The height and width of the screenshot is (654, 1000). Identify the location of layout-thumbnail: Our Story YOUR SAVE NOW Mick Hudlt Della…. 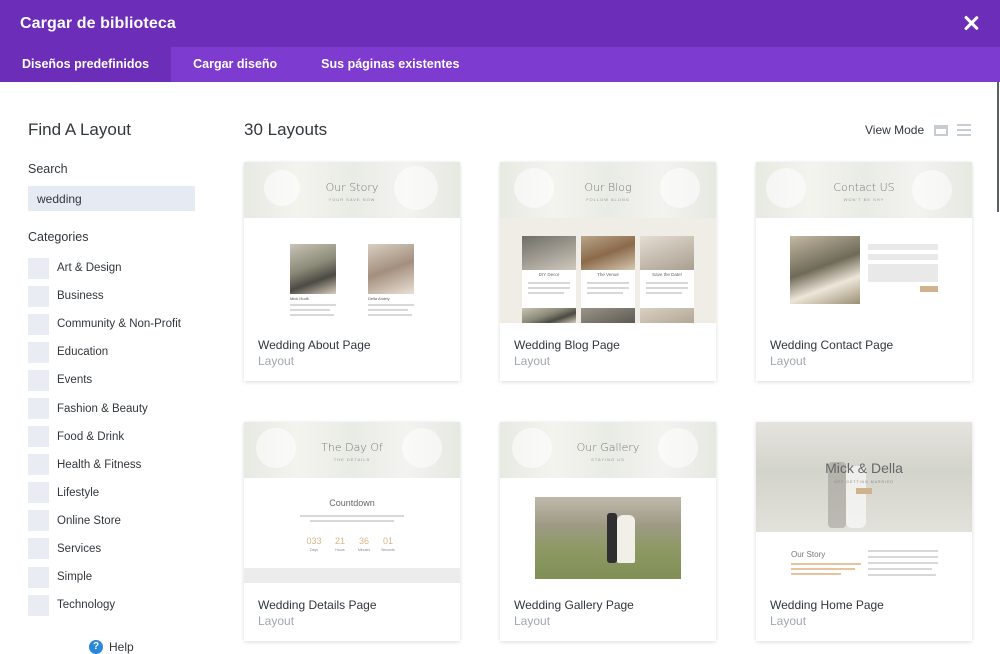
(352, 242).